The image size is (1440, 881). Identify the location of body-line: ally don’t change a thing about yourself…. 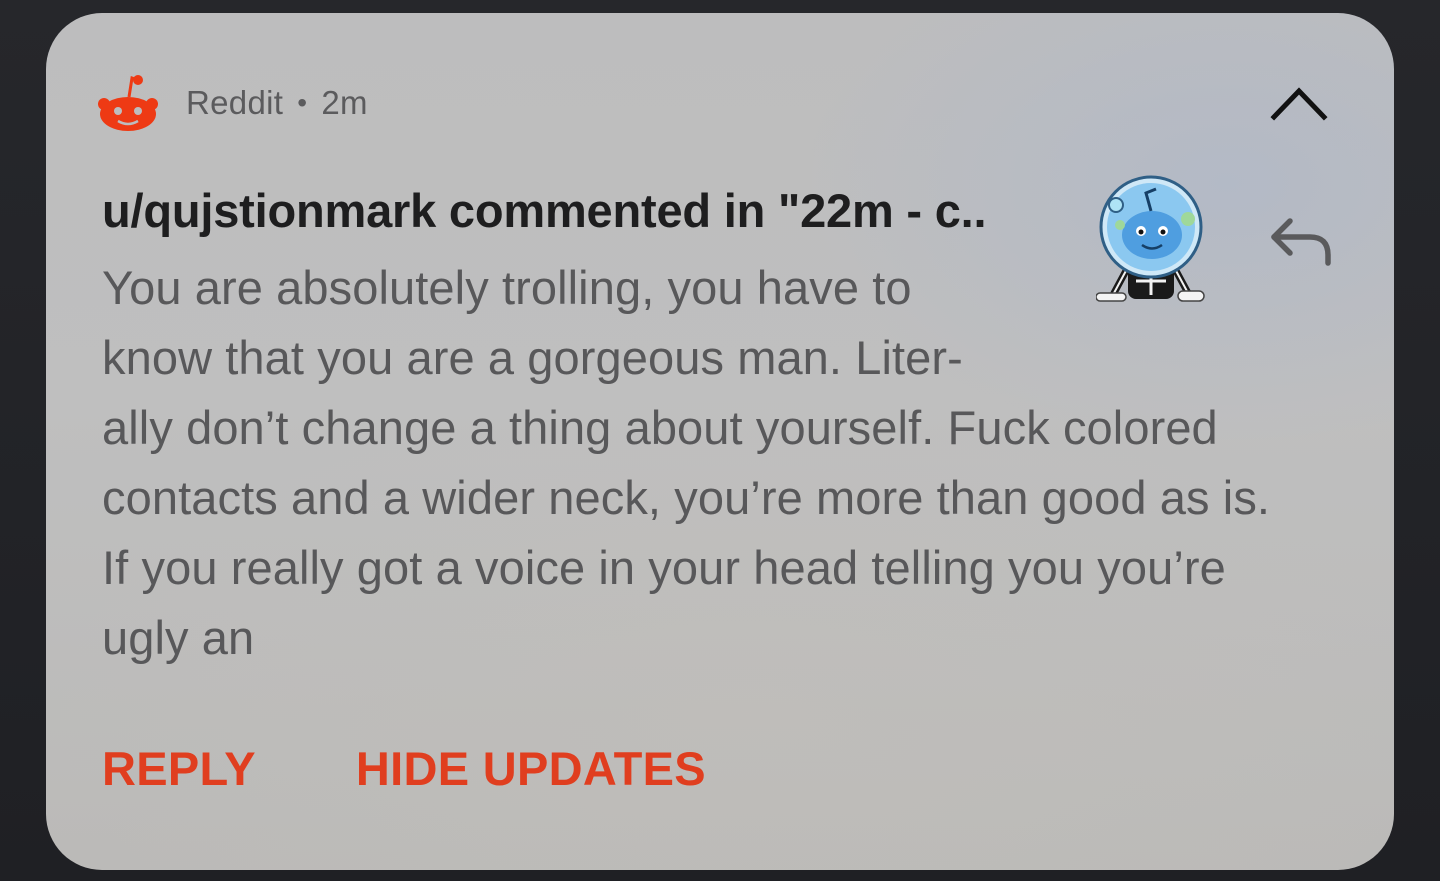
(660, 427).